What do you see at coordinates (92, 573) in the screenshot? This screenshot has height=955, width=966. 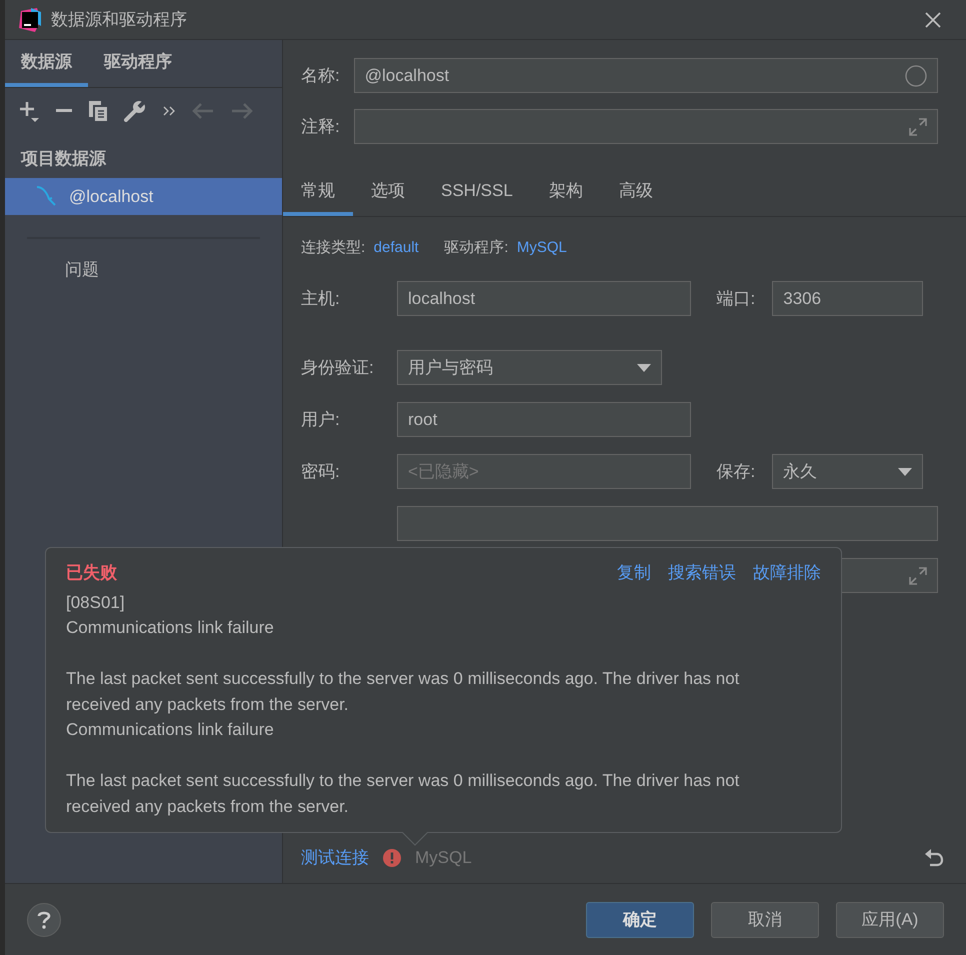 I see `error-title: 已失败` at bounding box center [92, 573].